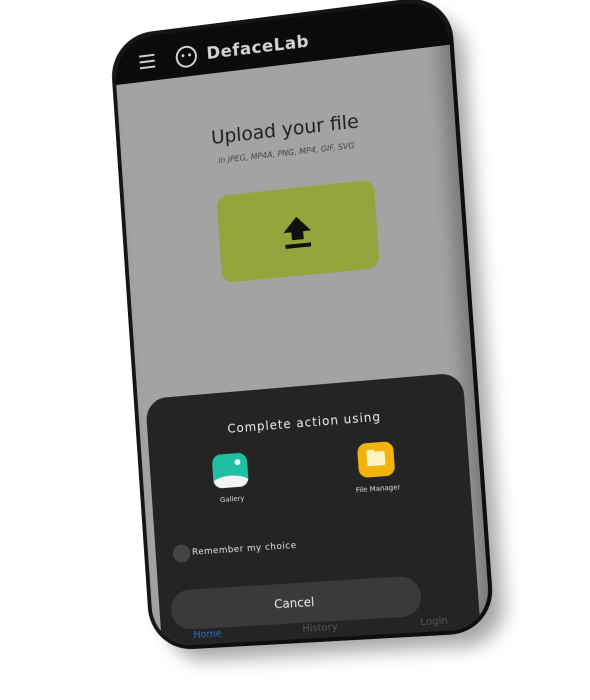 The height and width of the screenshot is (700, 590). I want to click on remember-choice: Remember my choice, so click(234, 550).